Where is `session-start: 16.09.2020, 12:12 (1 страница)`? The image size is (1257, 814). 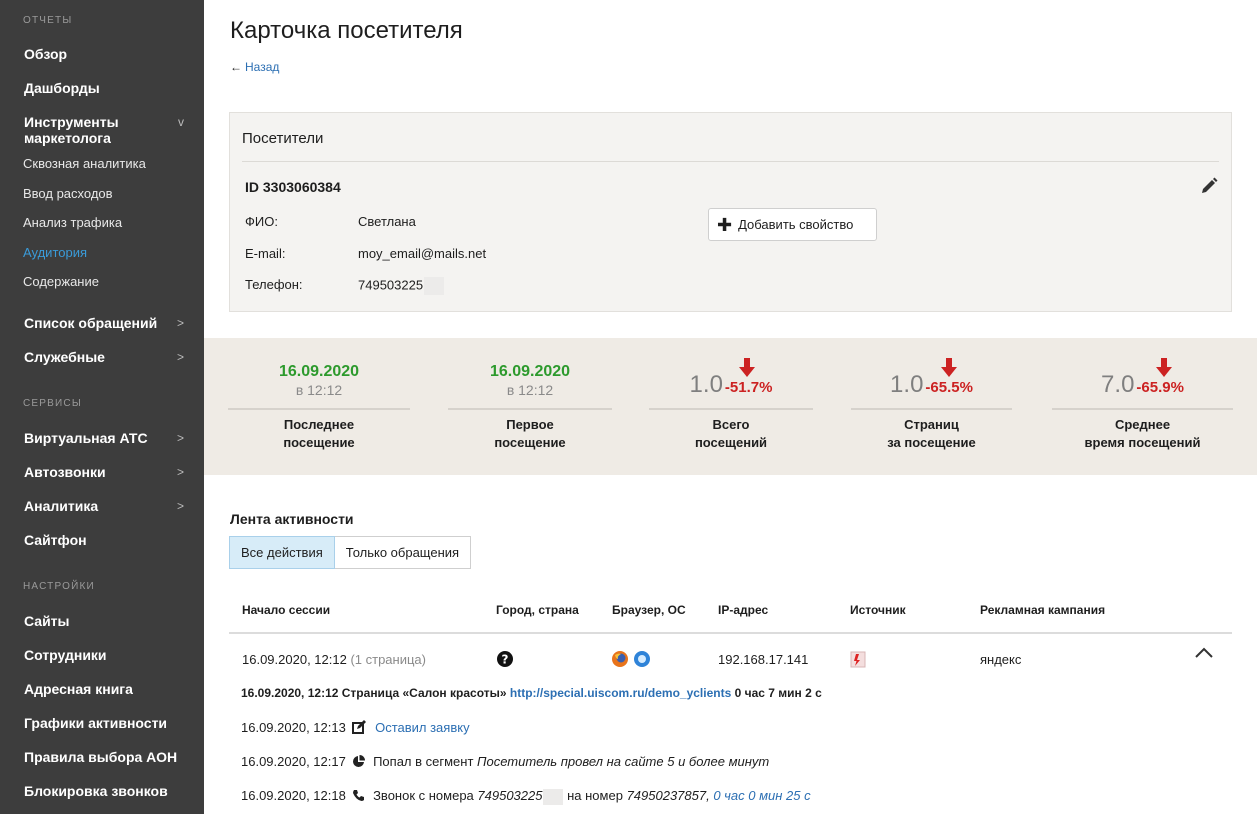 session-start: 16.09.2020, 12:12 (1 страница) is located at coordinates (334, 659).